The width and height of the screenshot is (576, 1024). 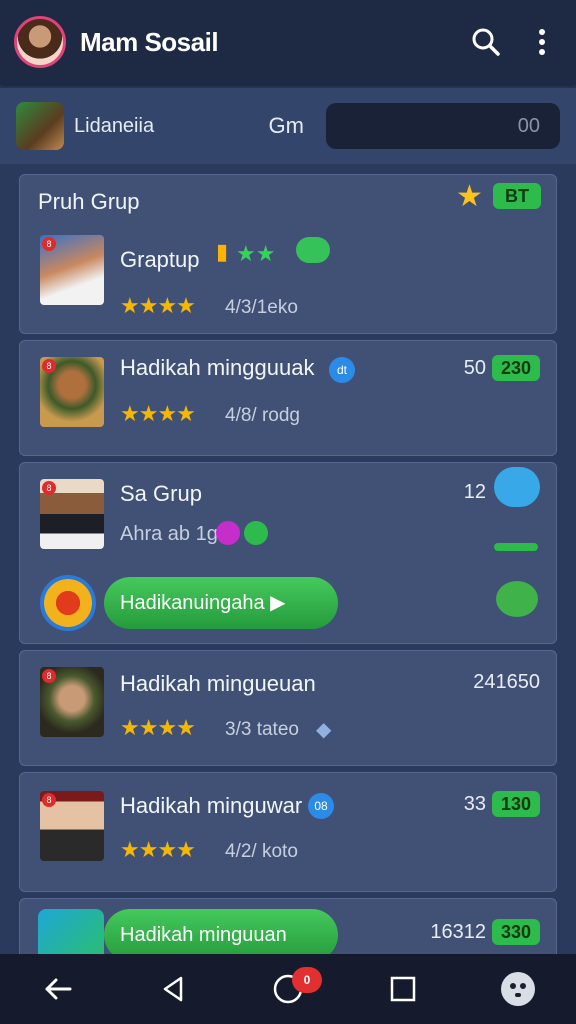 What do you see at coordinates (218, 683) in the screenshot?
I see `group-name: Hadikah mingueuan` at bounding box center [218, 683].